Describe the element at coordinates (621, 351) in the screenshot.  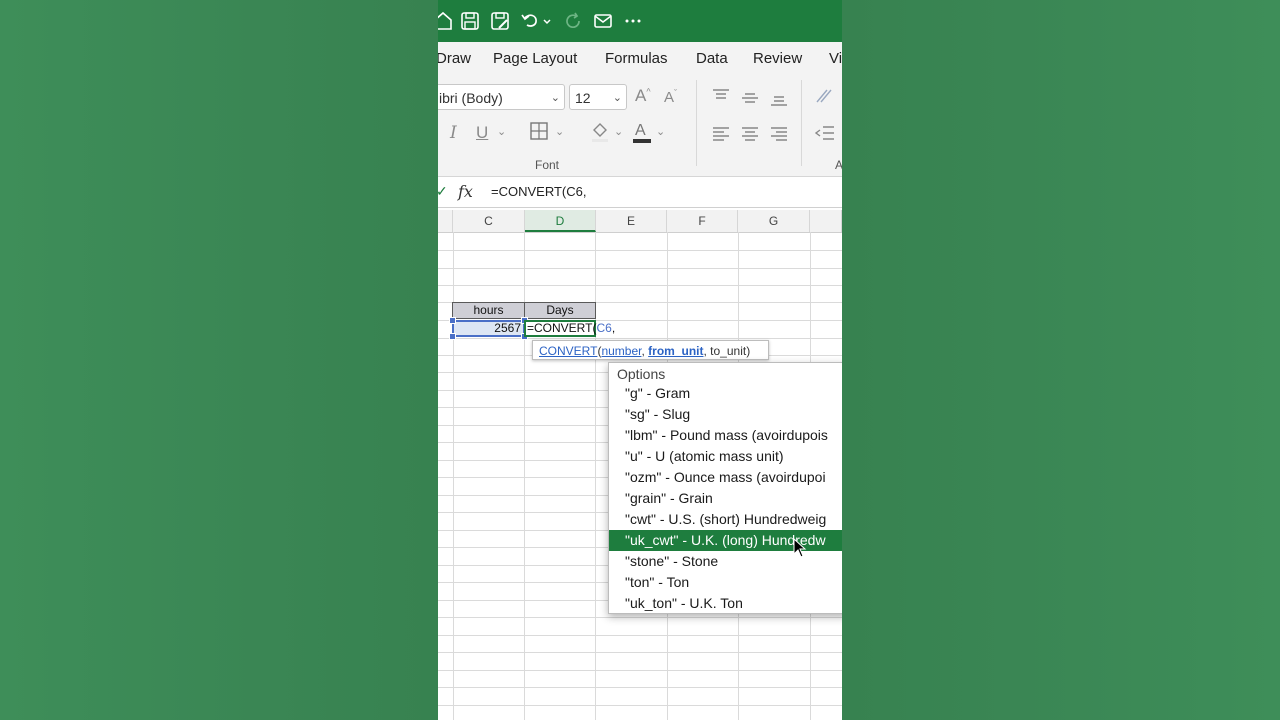
I see `tooltip-arg-number: number` at that location.